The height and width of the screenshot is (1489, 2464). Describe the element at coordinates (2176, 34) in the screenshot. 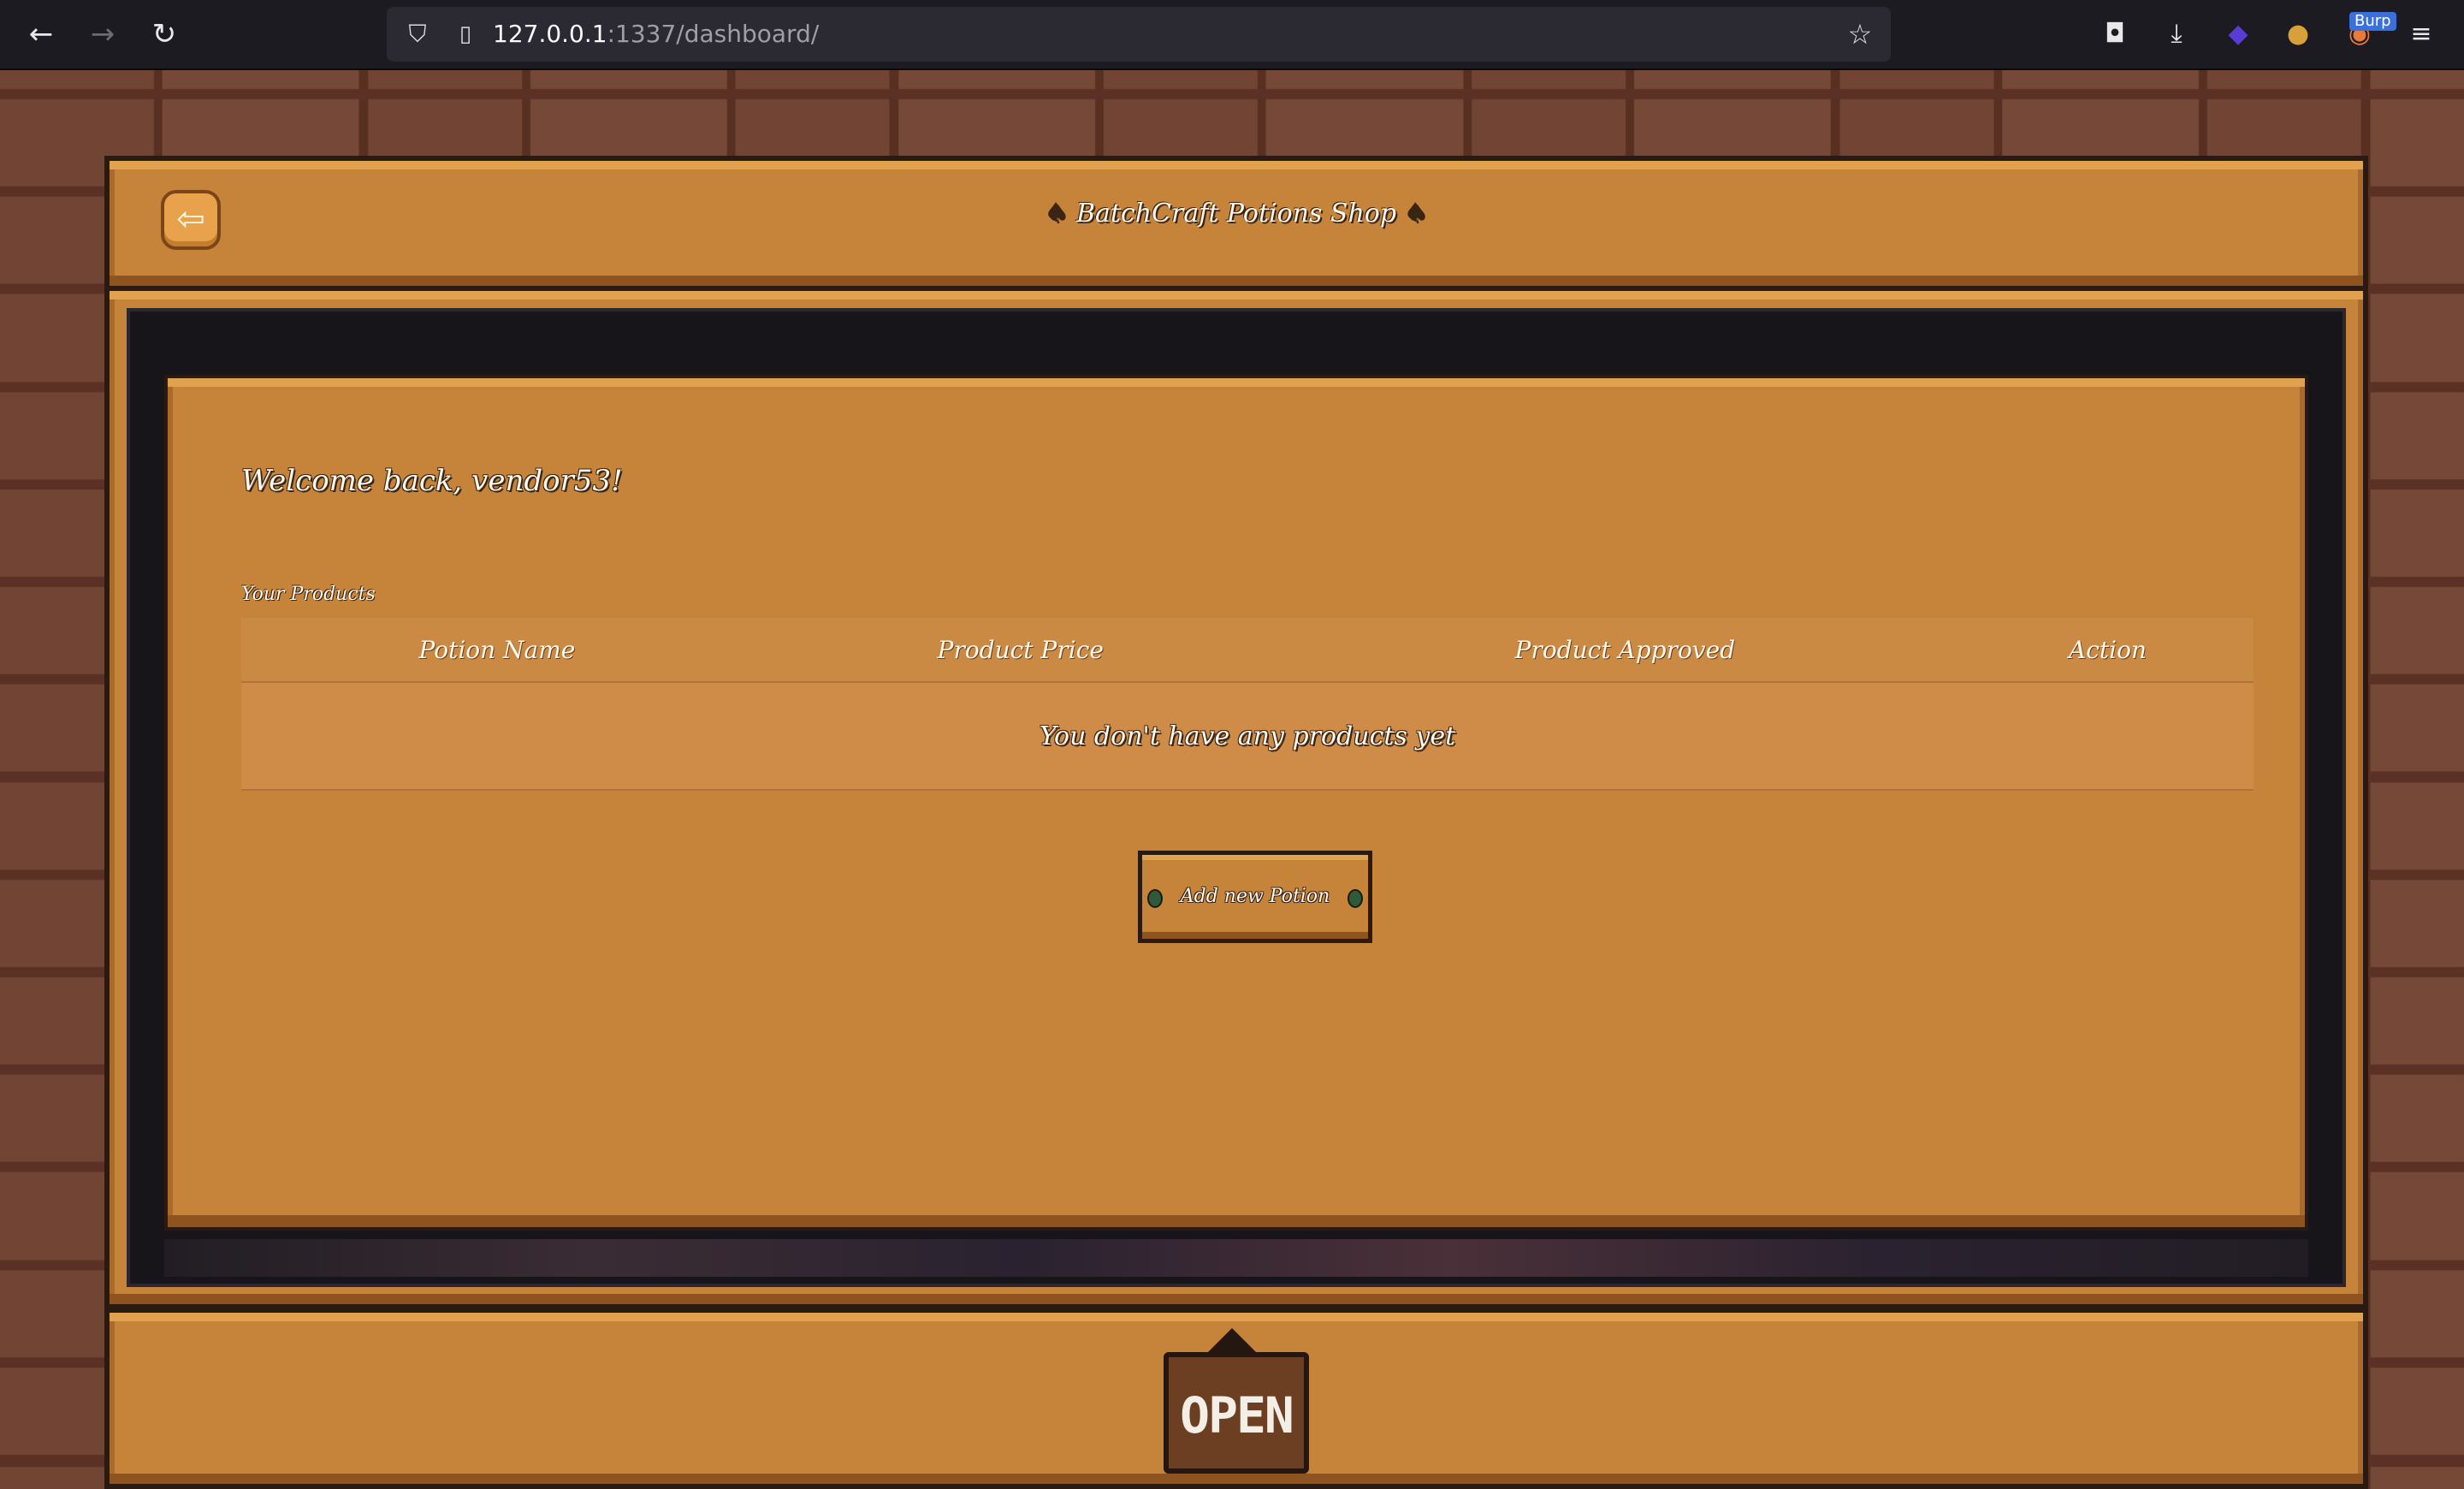

I see `download-icon: ⤓` at that location.